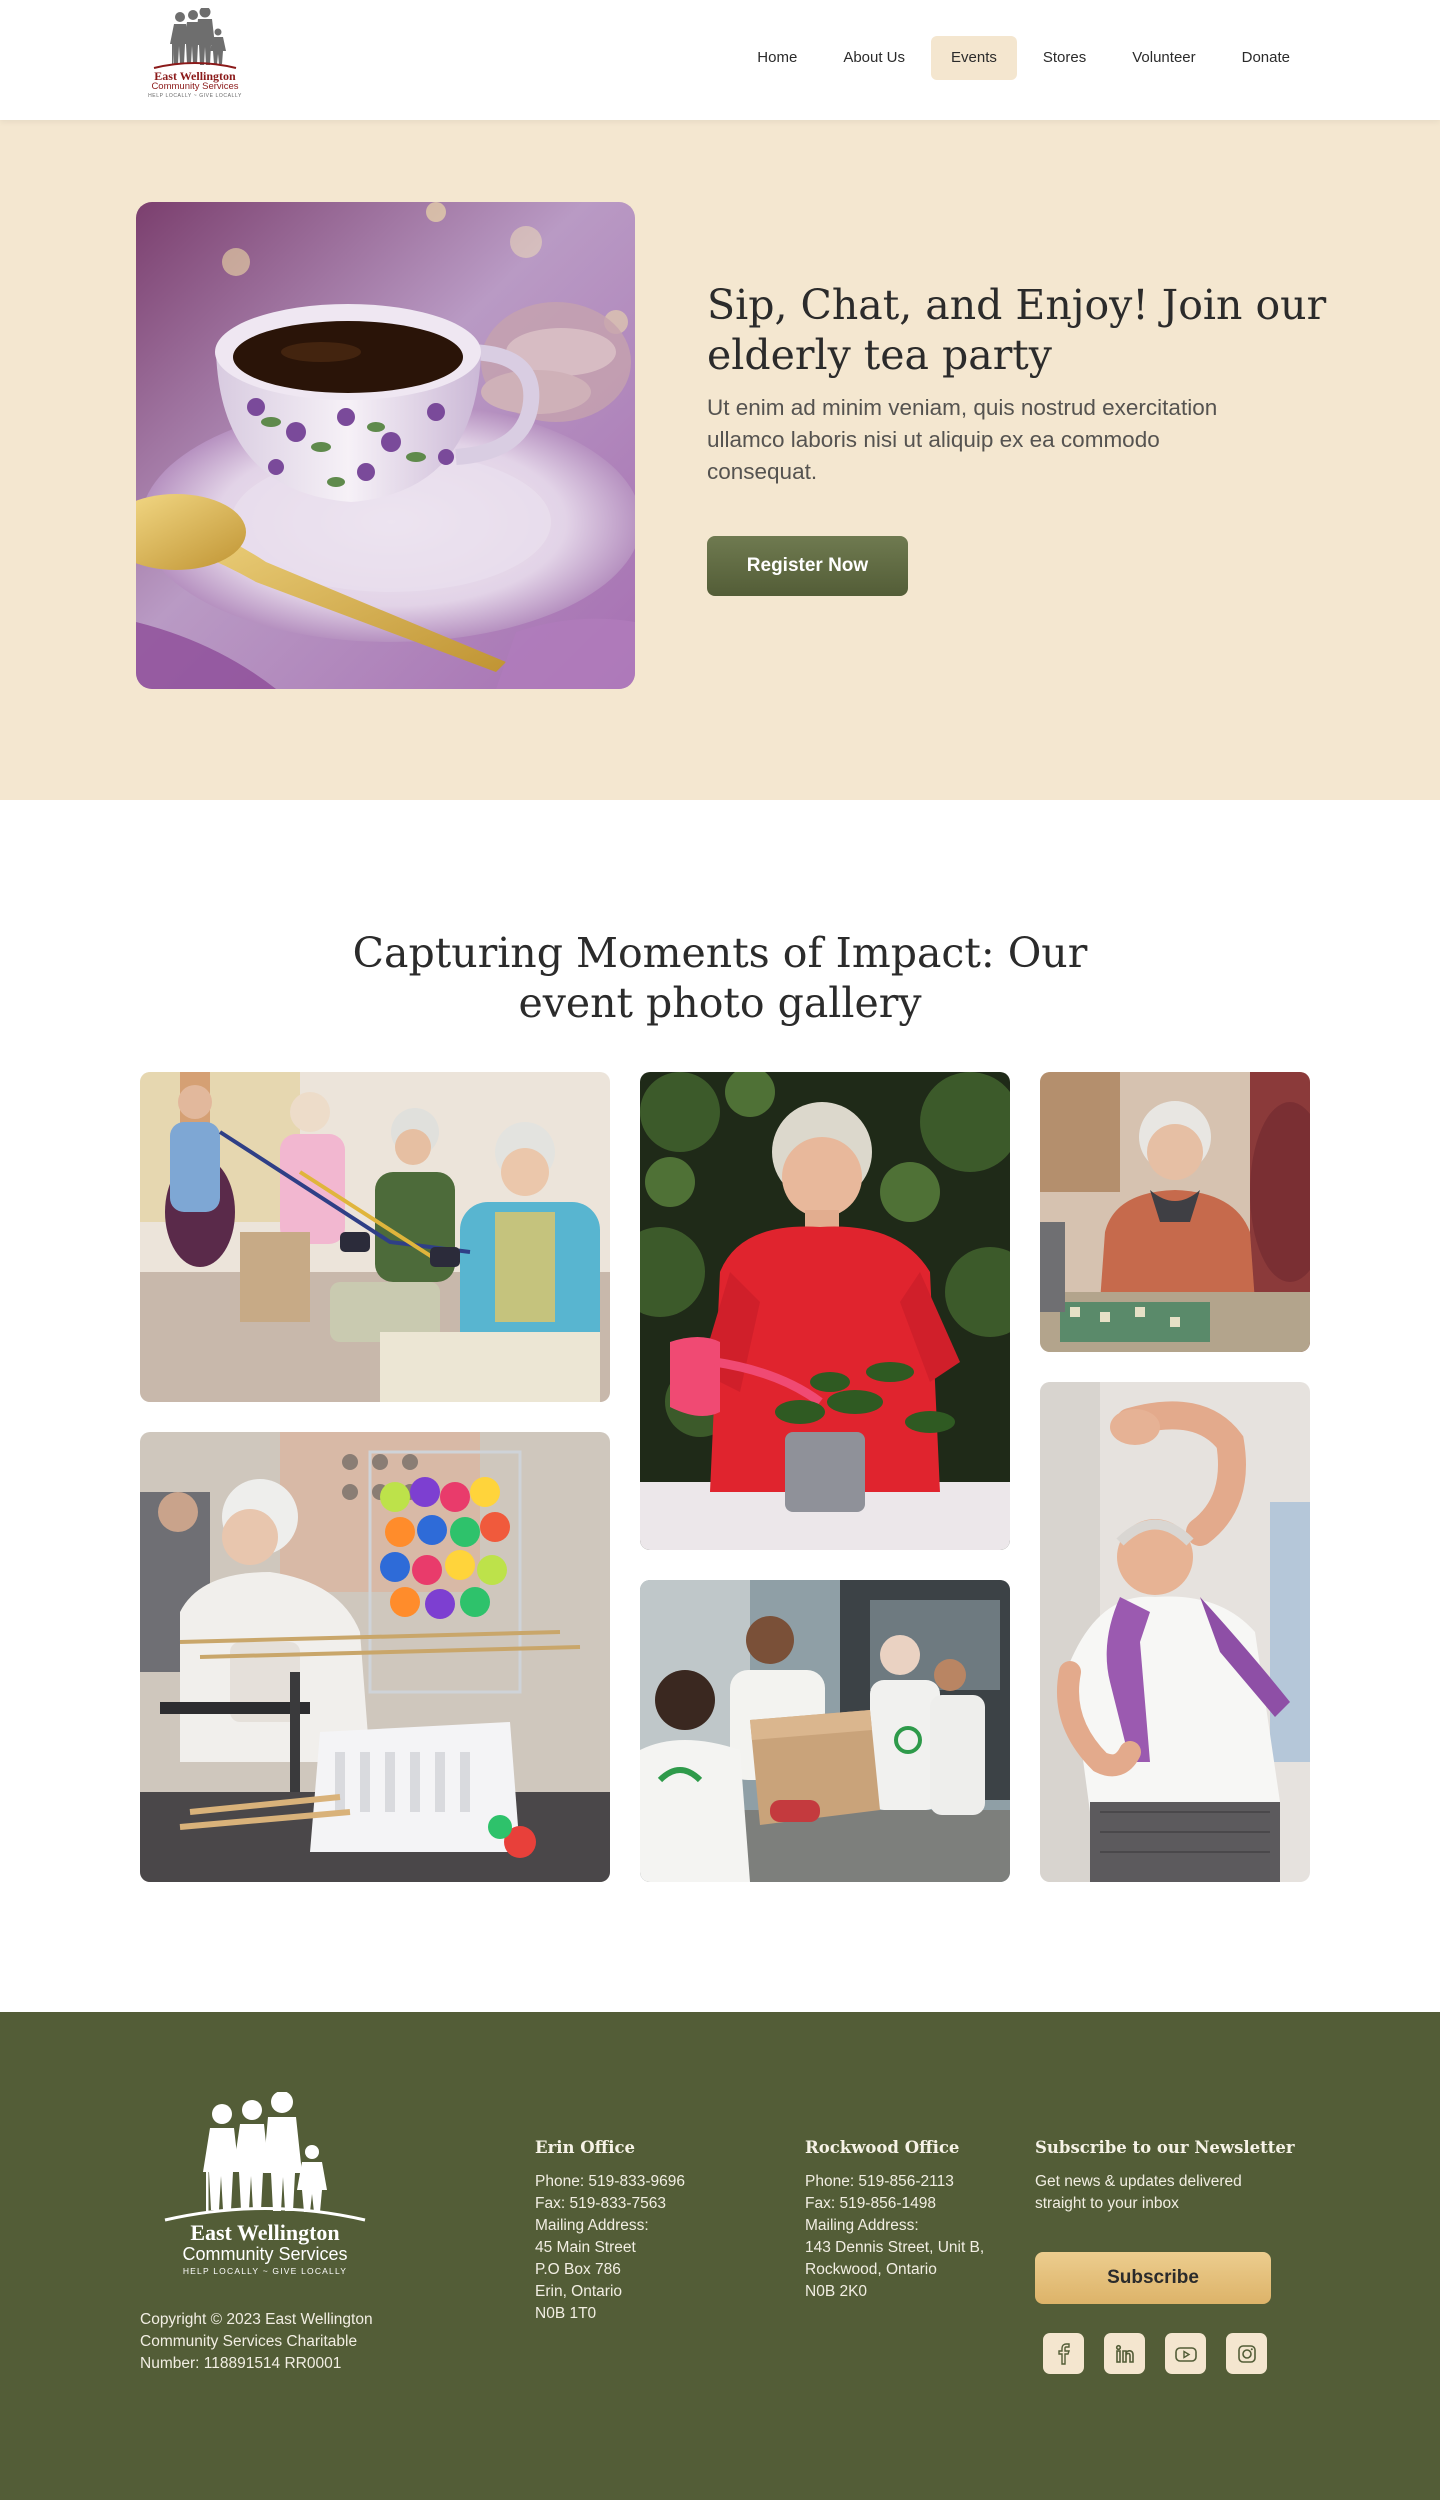 This screenshot has height=2500, width=1440. I want to click on instagram-icon, so click(1246, 2353).